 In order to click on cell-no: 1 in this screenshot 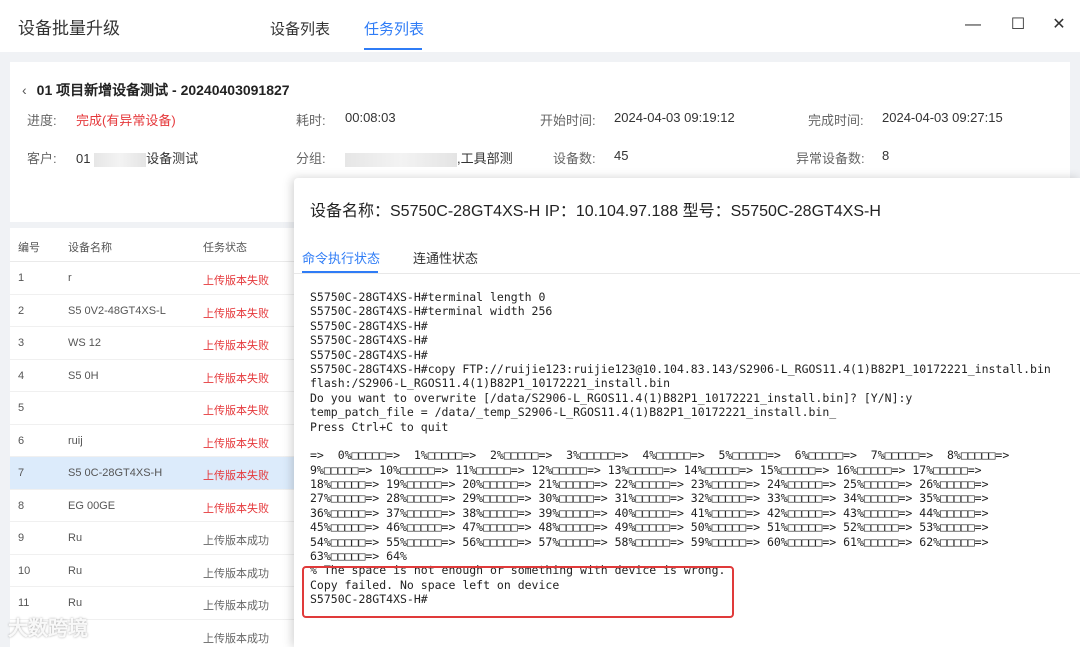, I will do `click(21, 278)`.